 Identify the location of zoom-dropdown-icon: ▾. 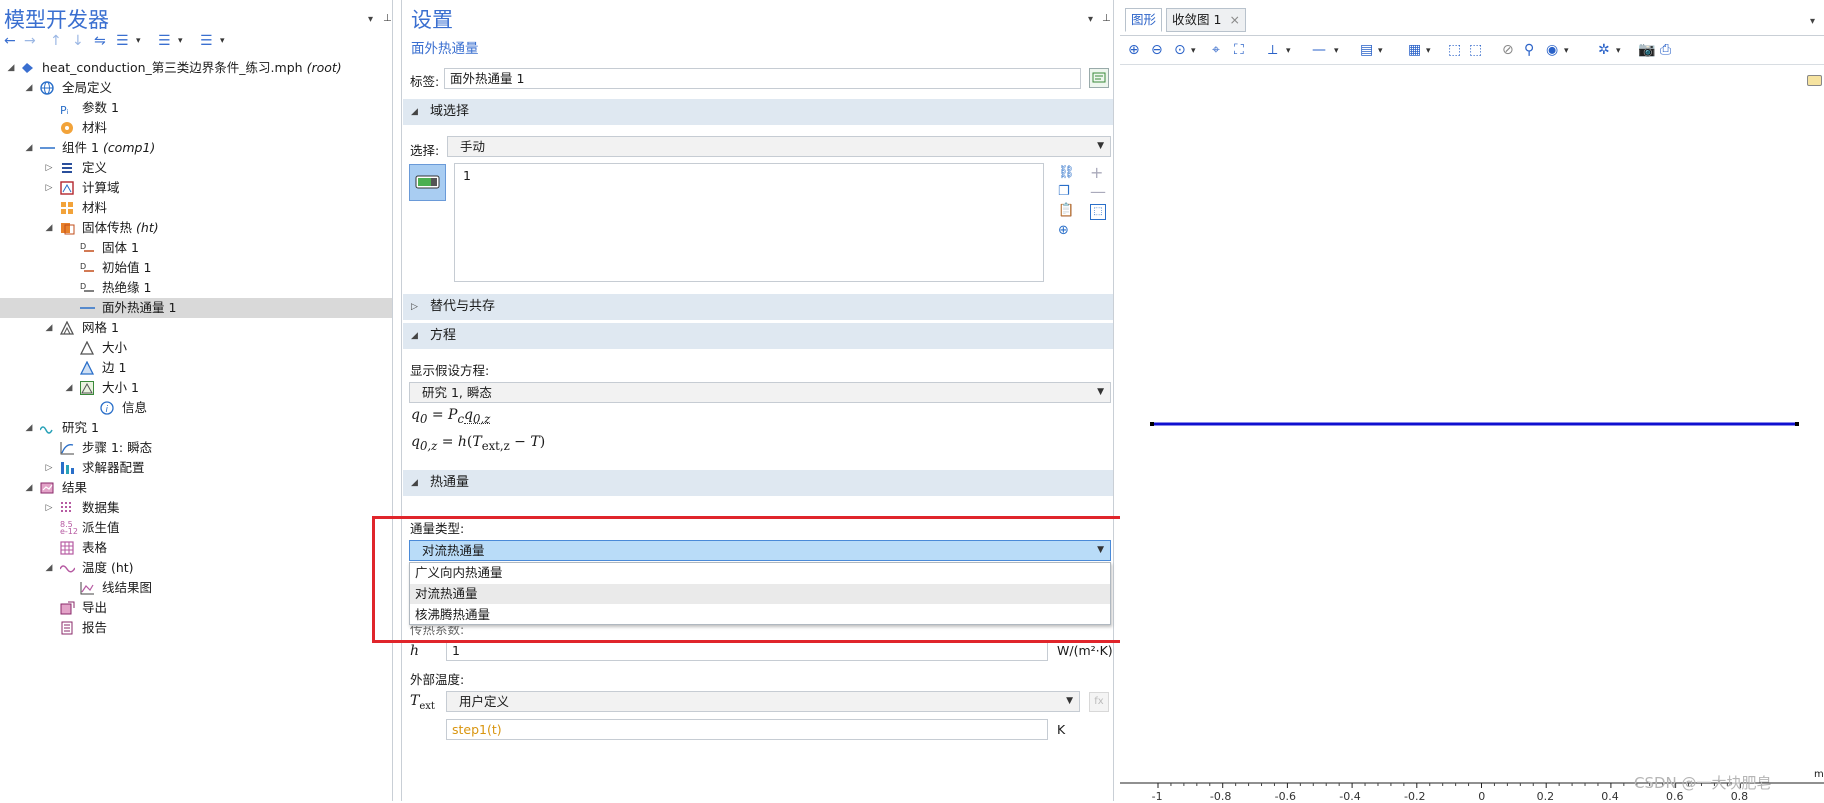
(1193, 51).